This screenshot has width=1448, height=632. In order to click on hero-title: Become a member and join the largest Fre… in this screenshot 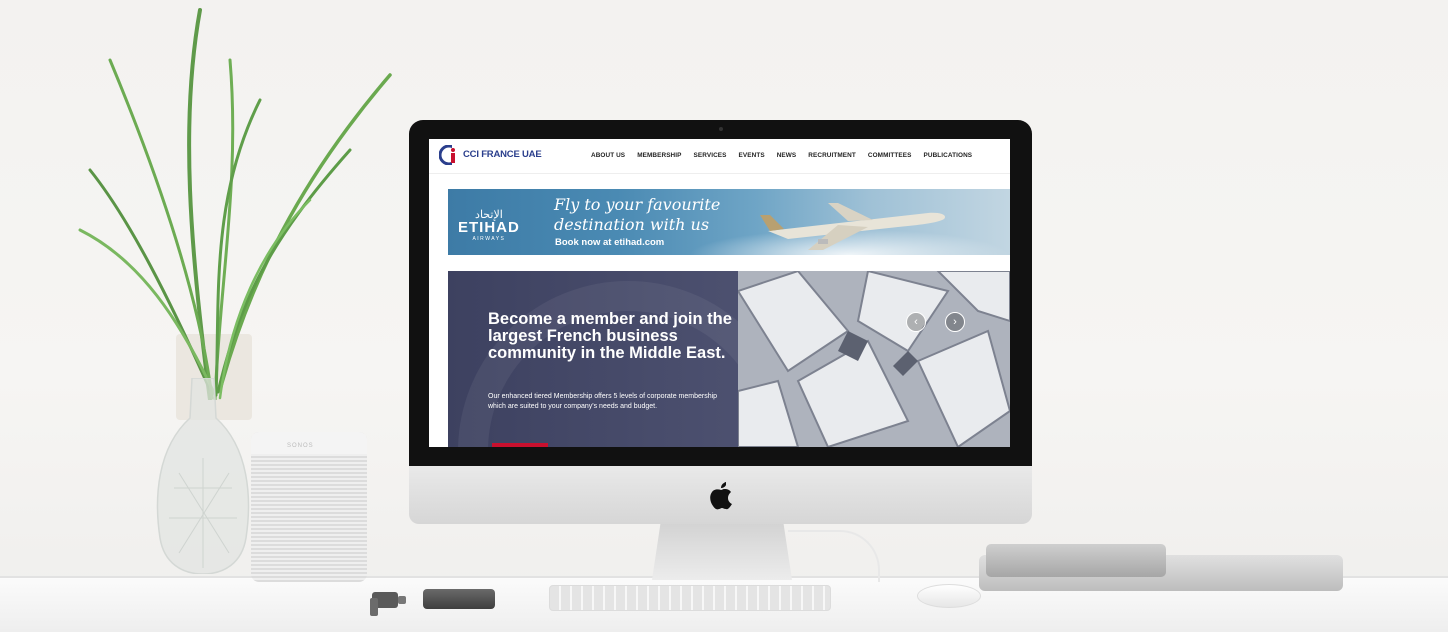, I will do `click(610, 336)`.